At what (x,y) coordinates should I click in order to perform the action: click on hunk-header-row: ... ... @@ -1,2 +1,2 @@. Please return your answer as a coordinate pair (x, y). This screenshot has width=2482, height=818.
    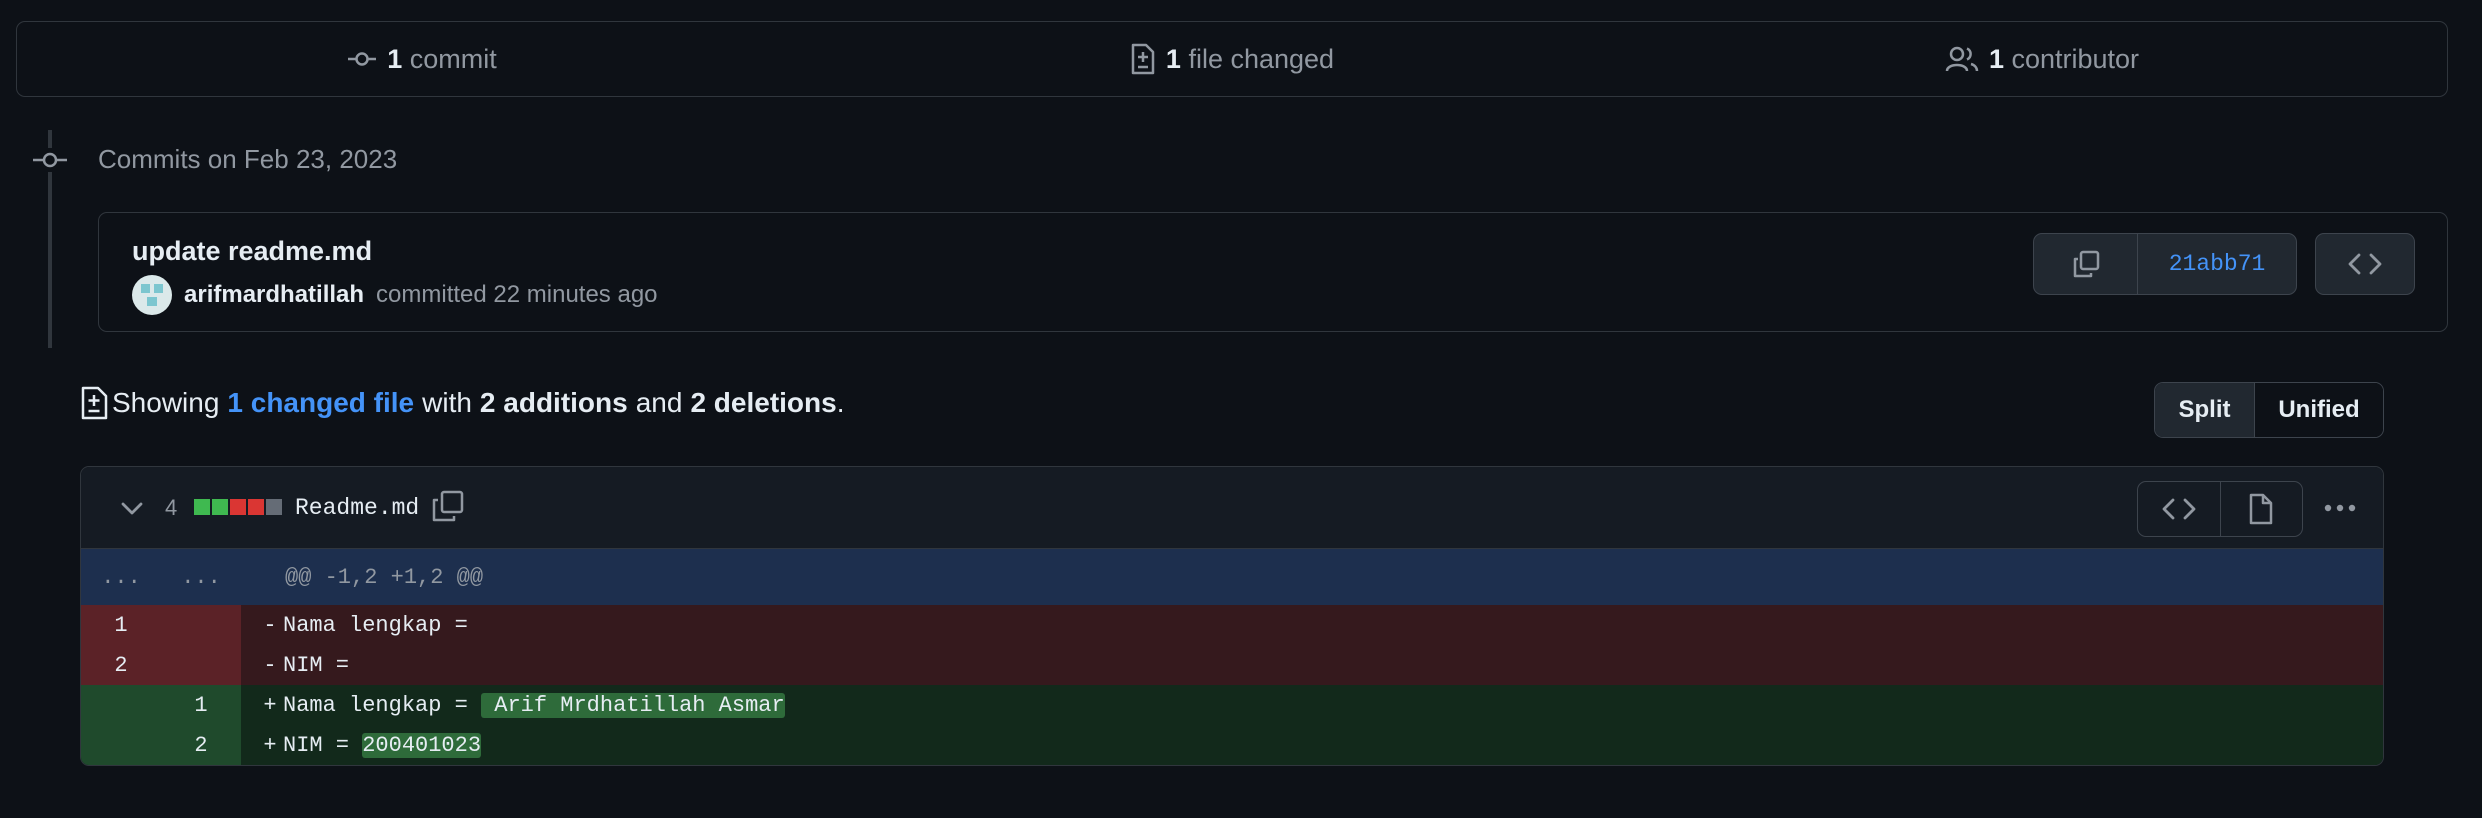
    Looking at the image, I should click on (1232, 577).